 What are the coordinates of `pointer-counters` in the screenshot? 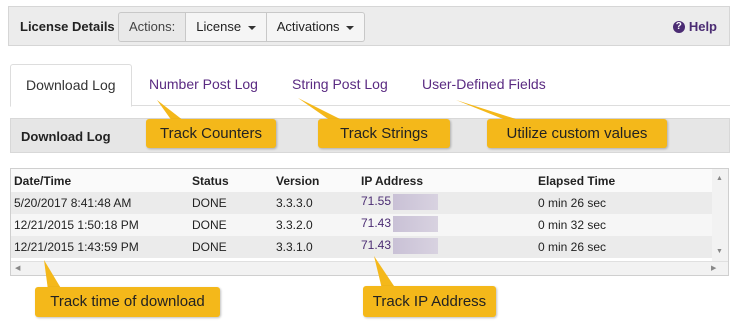 It's located at (170, 110).